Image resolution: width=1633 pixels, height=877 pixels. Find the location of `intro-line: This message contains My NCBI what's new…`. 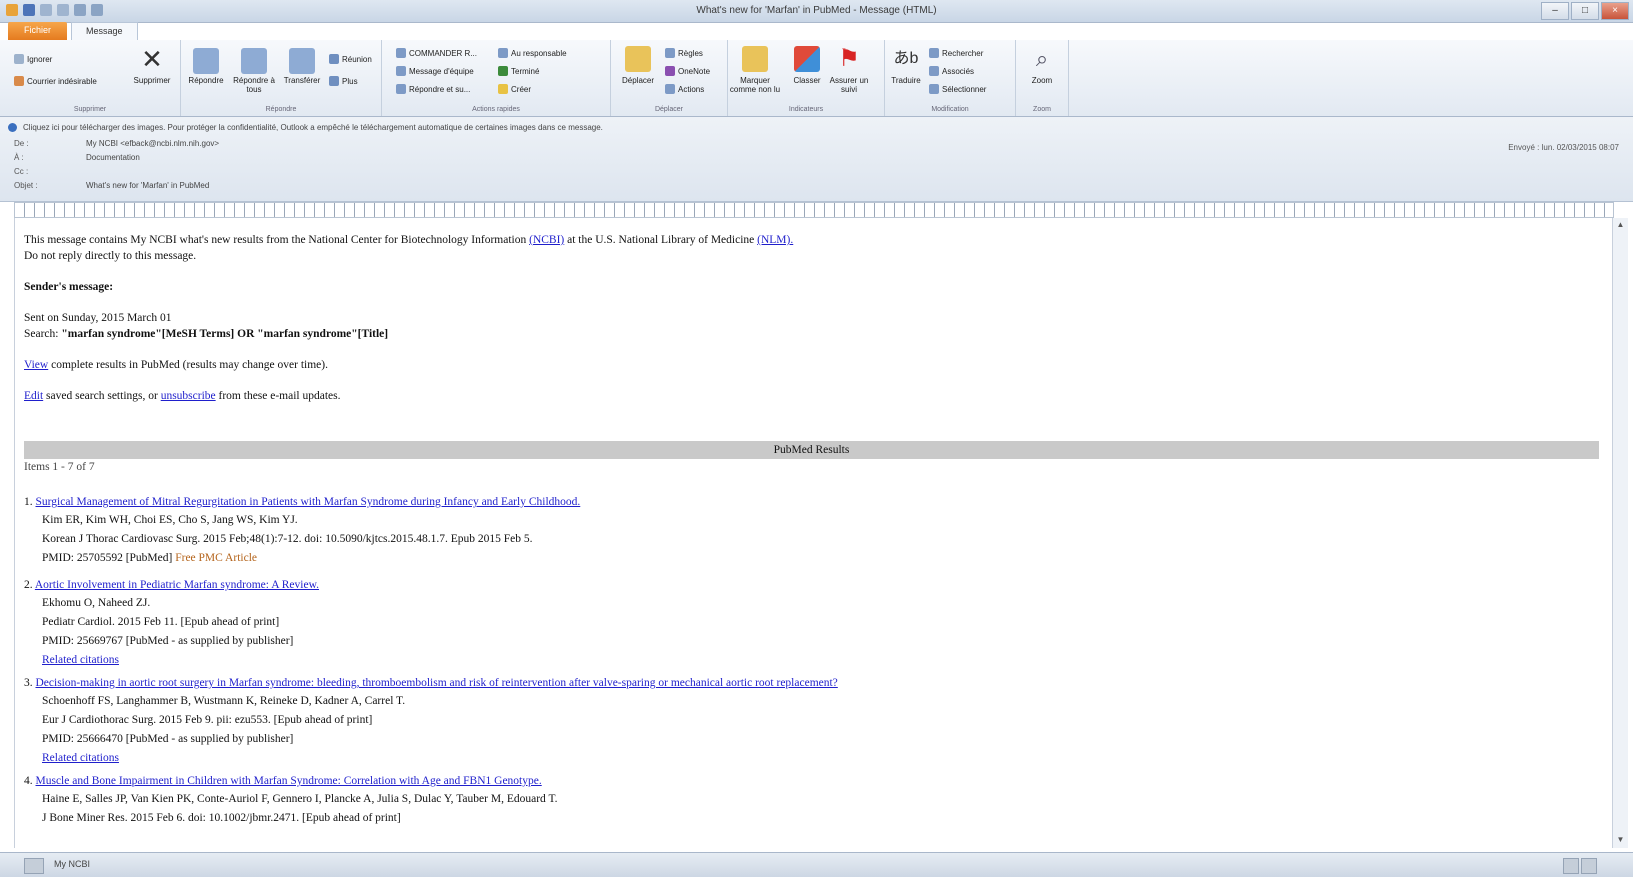

intro-line: This message contains My NCBI what's new… is located at coordinates (408, 240).